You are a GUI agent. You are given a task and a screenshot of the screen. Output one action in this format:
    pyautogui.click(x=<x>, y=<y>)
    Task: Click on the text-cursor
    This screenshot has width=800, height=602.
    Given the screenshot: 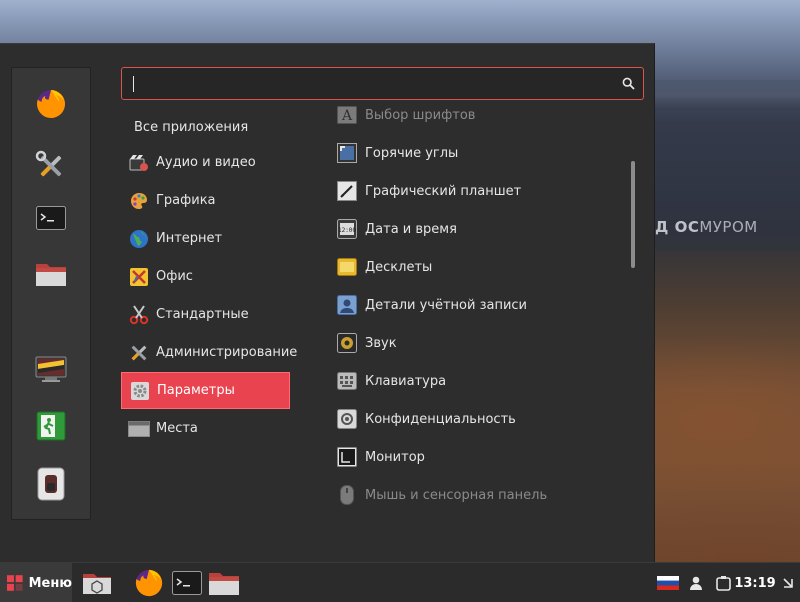 What is the action you would take?
    pyautogui.click(x=133, y=84)
    